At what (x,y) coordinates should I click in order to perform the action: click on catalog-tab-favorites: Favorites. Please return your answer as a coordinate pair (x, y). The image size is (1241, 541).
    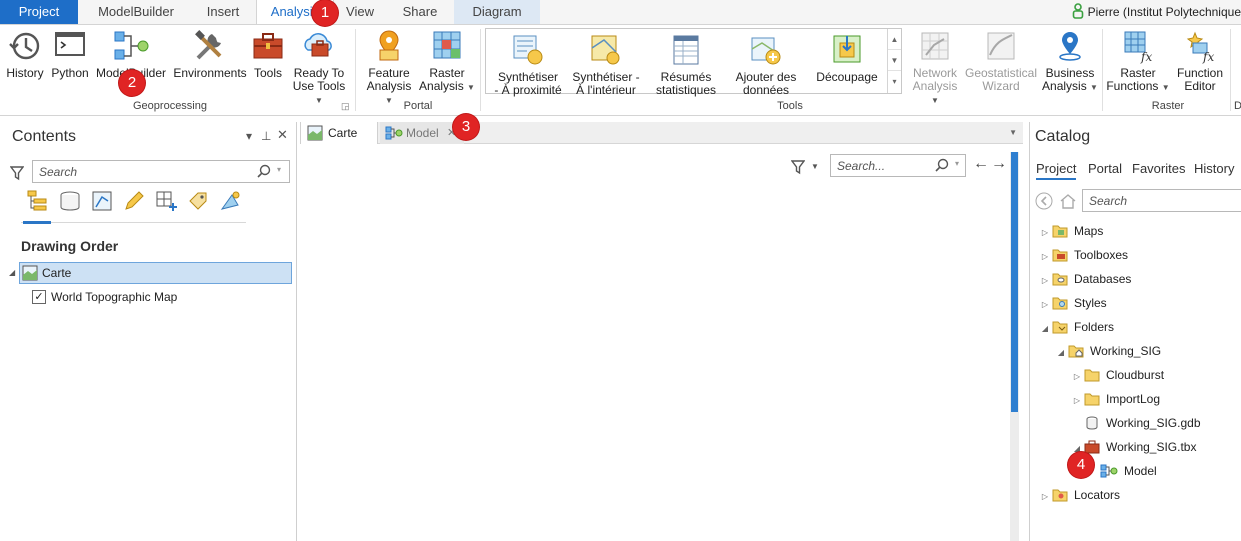
    Looking at the image, I should click on (1158, 168).